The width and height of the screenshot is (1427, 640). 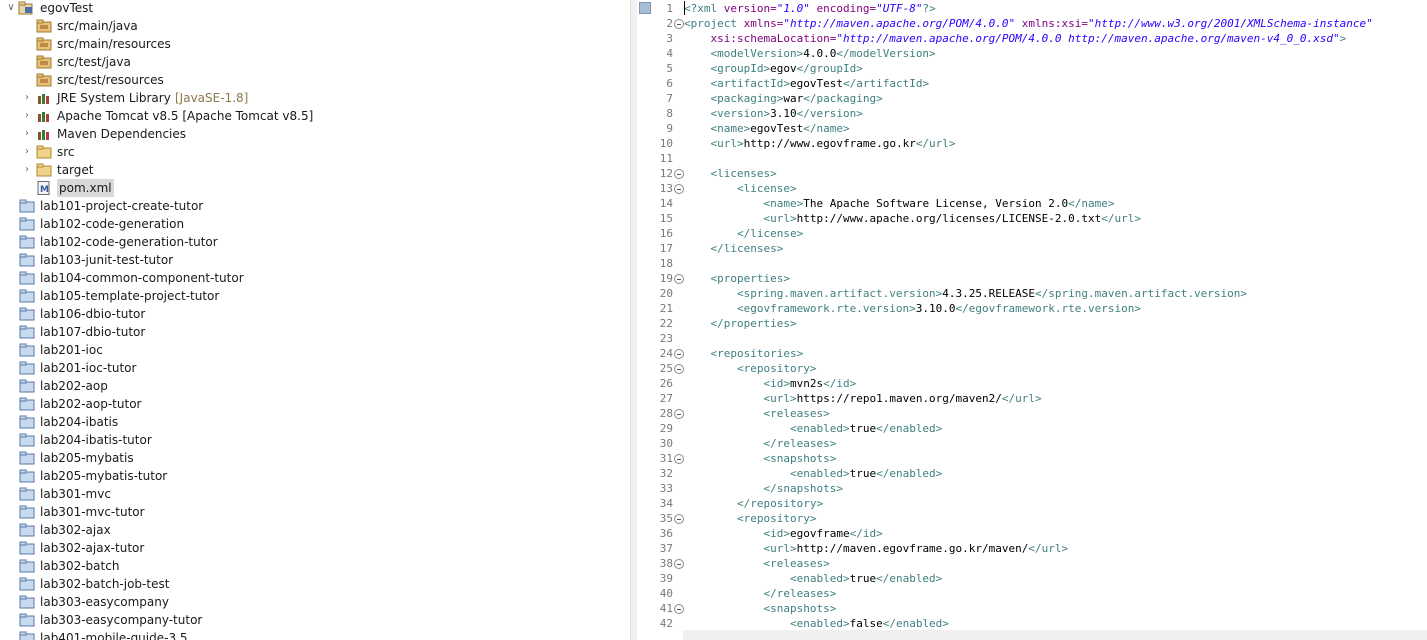 I want to click on tree-item: lab101-project-create-tutor, so click(x=315, y=206).